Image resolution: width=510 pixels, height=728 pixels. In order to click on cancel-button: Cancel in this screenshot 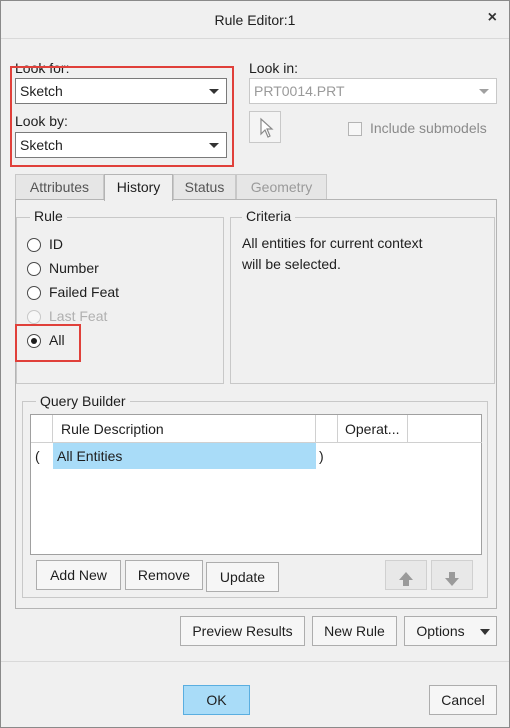, I will do `click(463, 700)`.